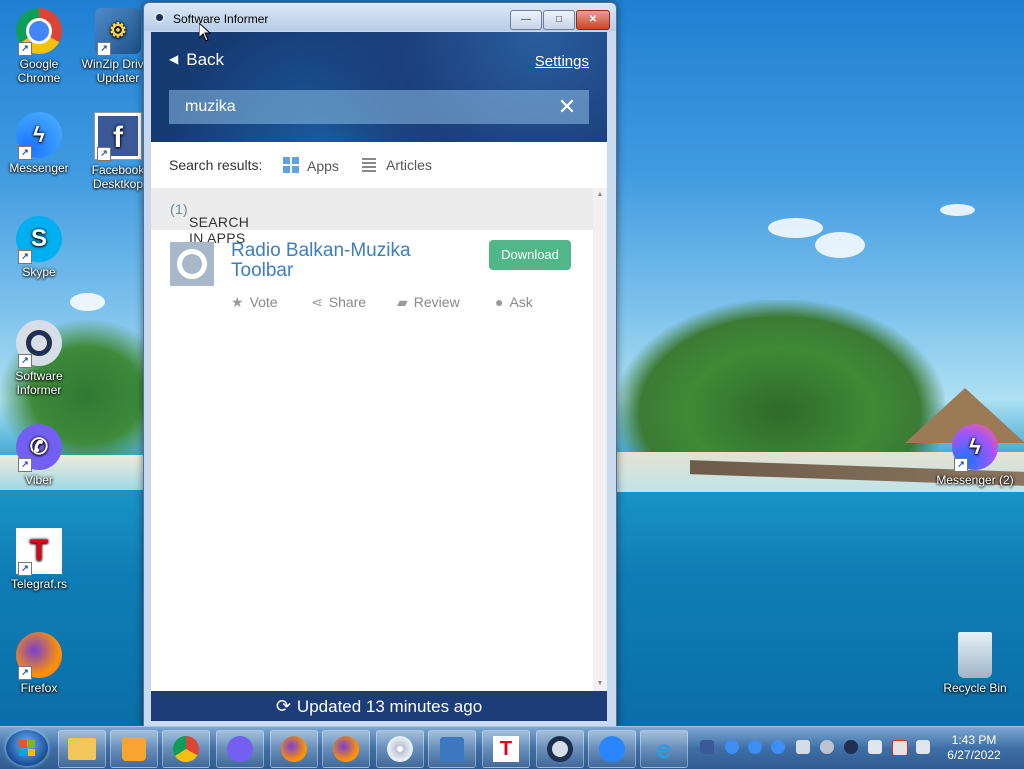 The image size is (1024, 769). I want to click on usb-tray-icon, so click(803, 747).